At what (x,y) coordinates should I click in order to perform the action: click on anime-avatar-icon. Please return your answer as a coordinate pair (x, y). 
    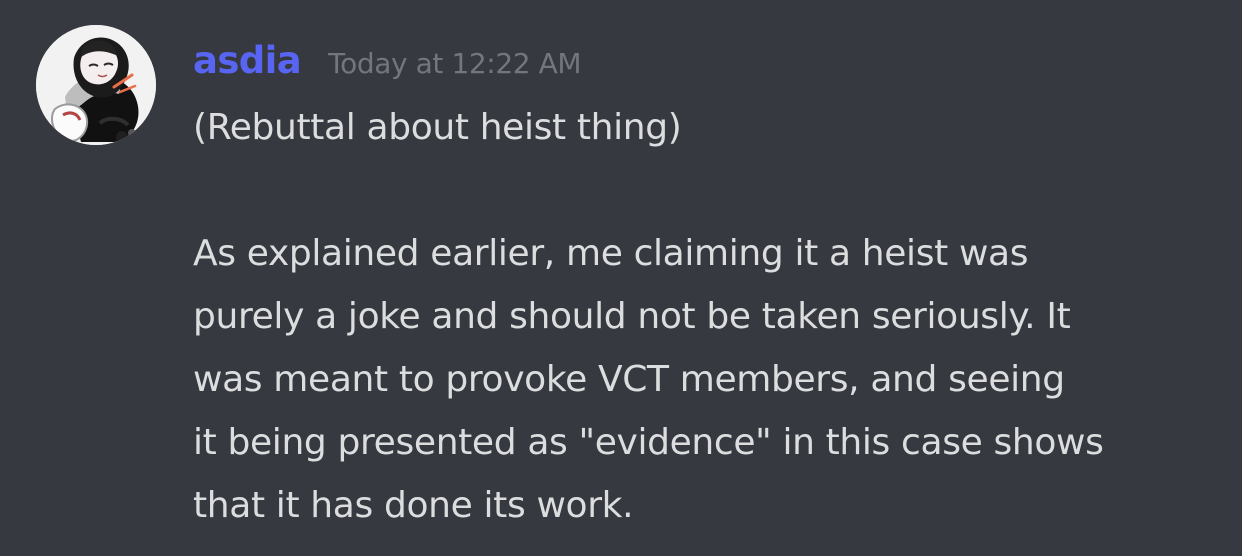
    Looking at the image, I should click on (96, 85).